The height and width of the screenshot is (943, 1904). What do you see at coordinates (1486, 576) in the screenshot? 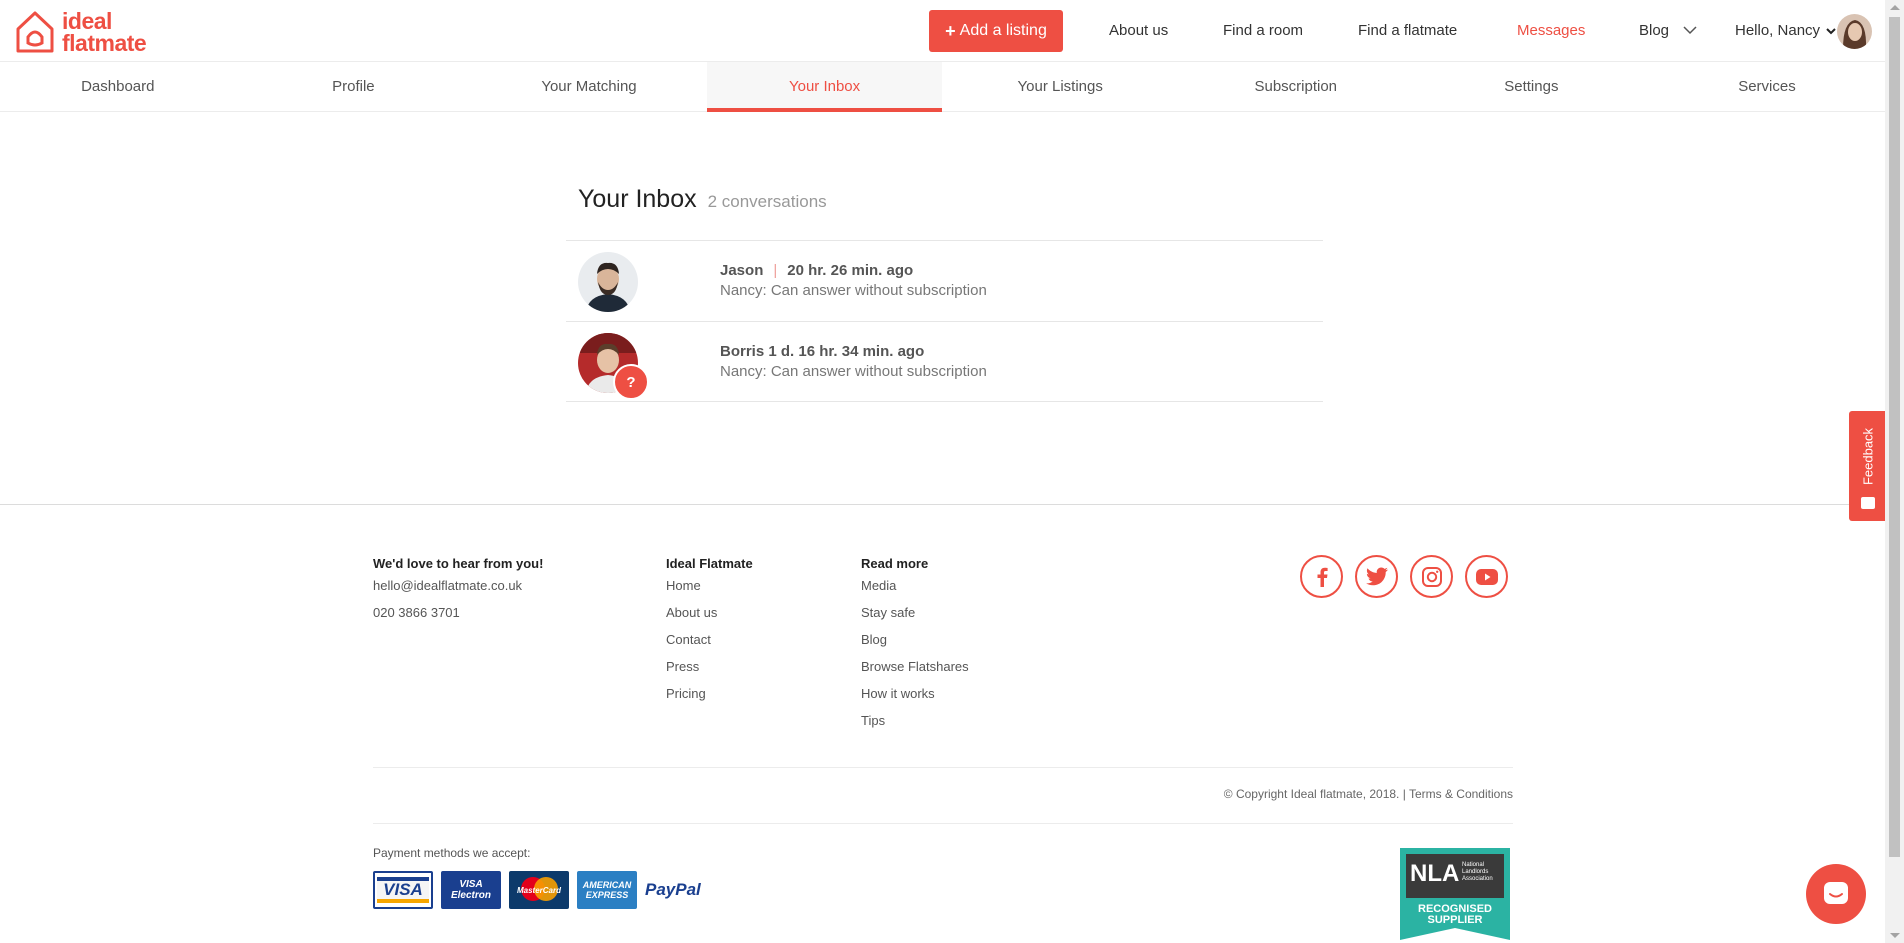
I see `youtube-icon` at bounding box center [1486, 576].